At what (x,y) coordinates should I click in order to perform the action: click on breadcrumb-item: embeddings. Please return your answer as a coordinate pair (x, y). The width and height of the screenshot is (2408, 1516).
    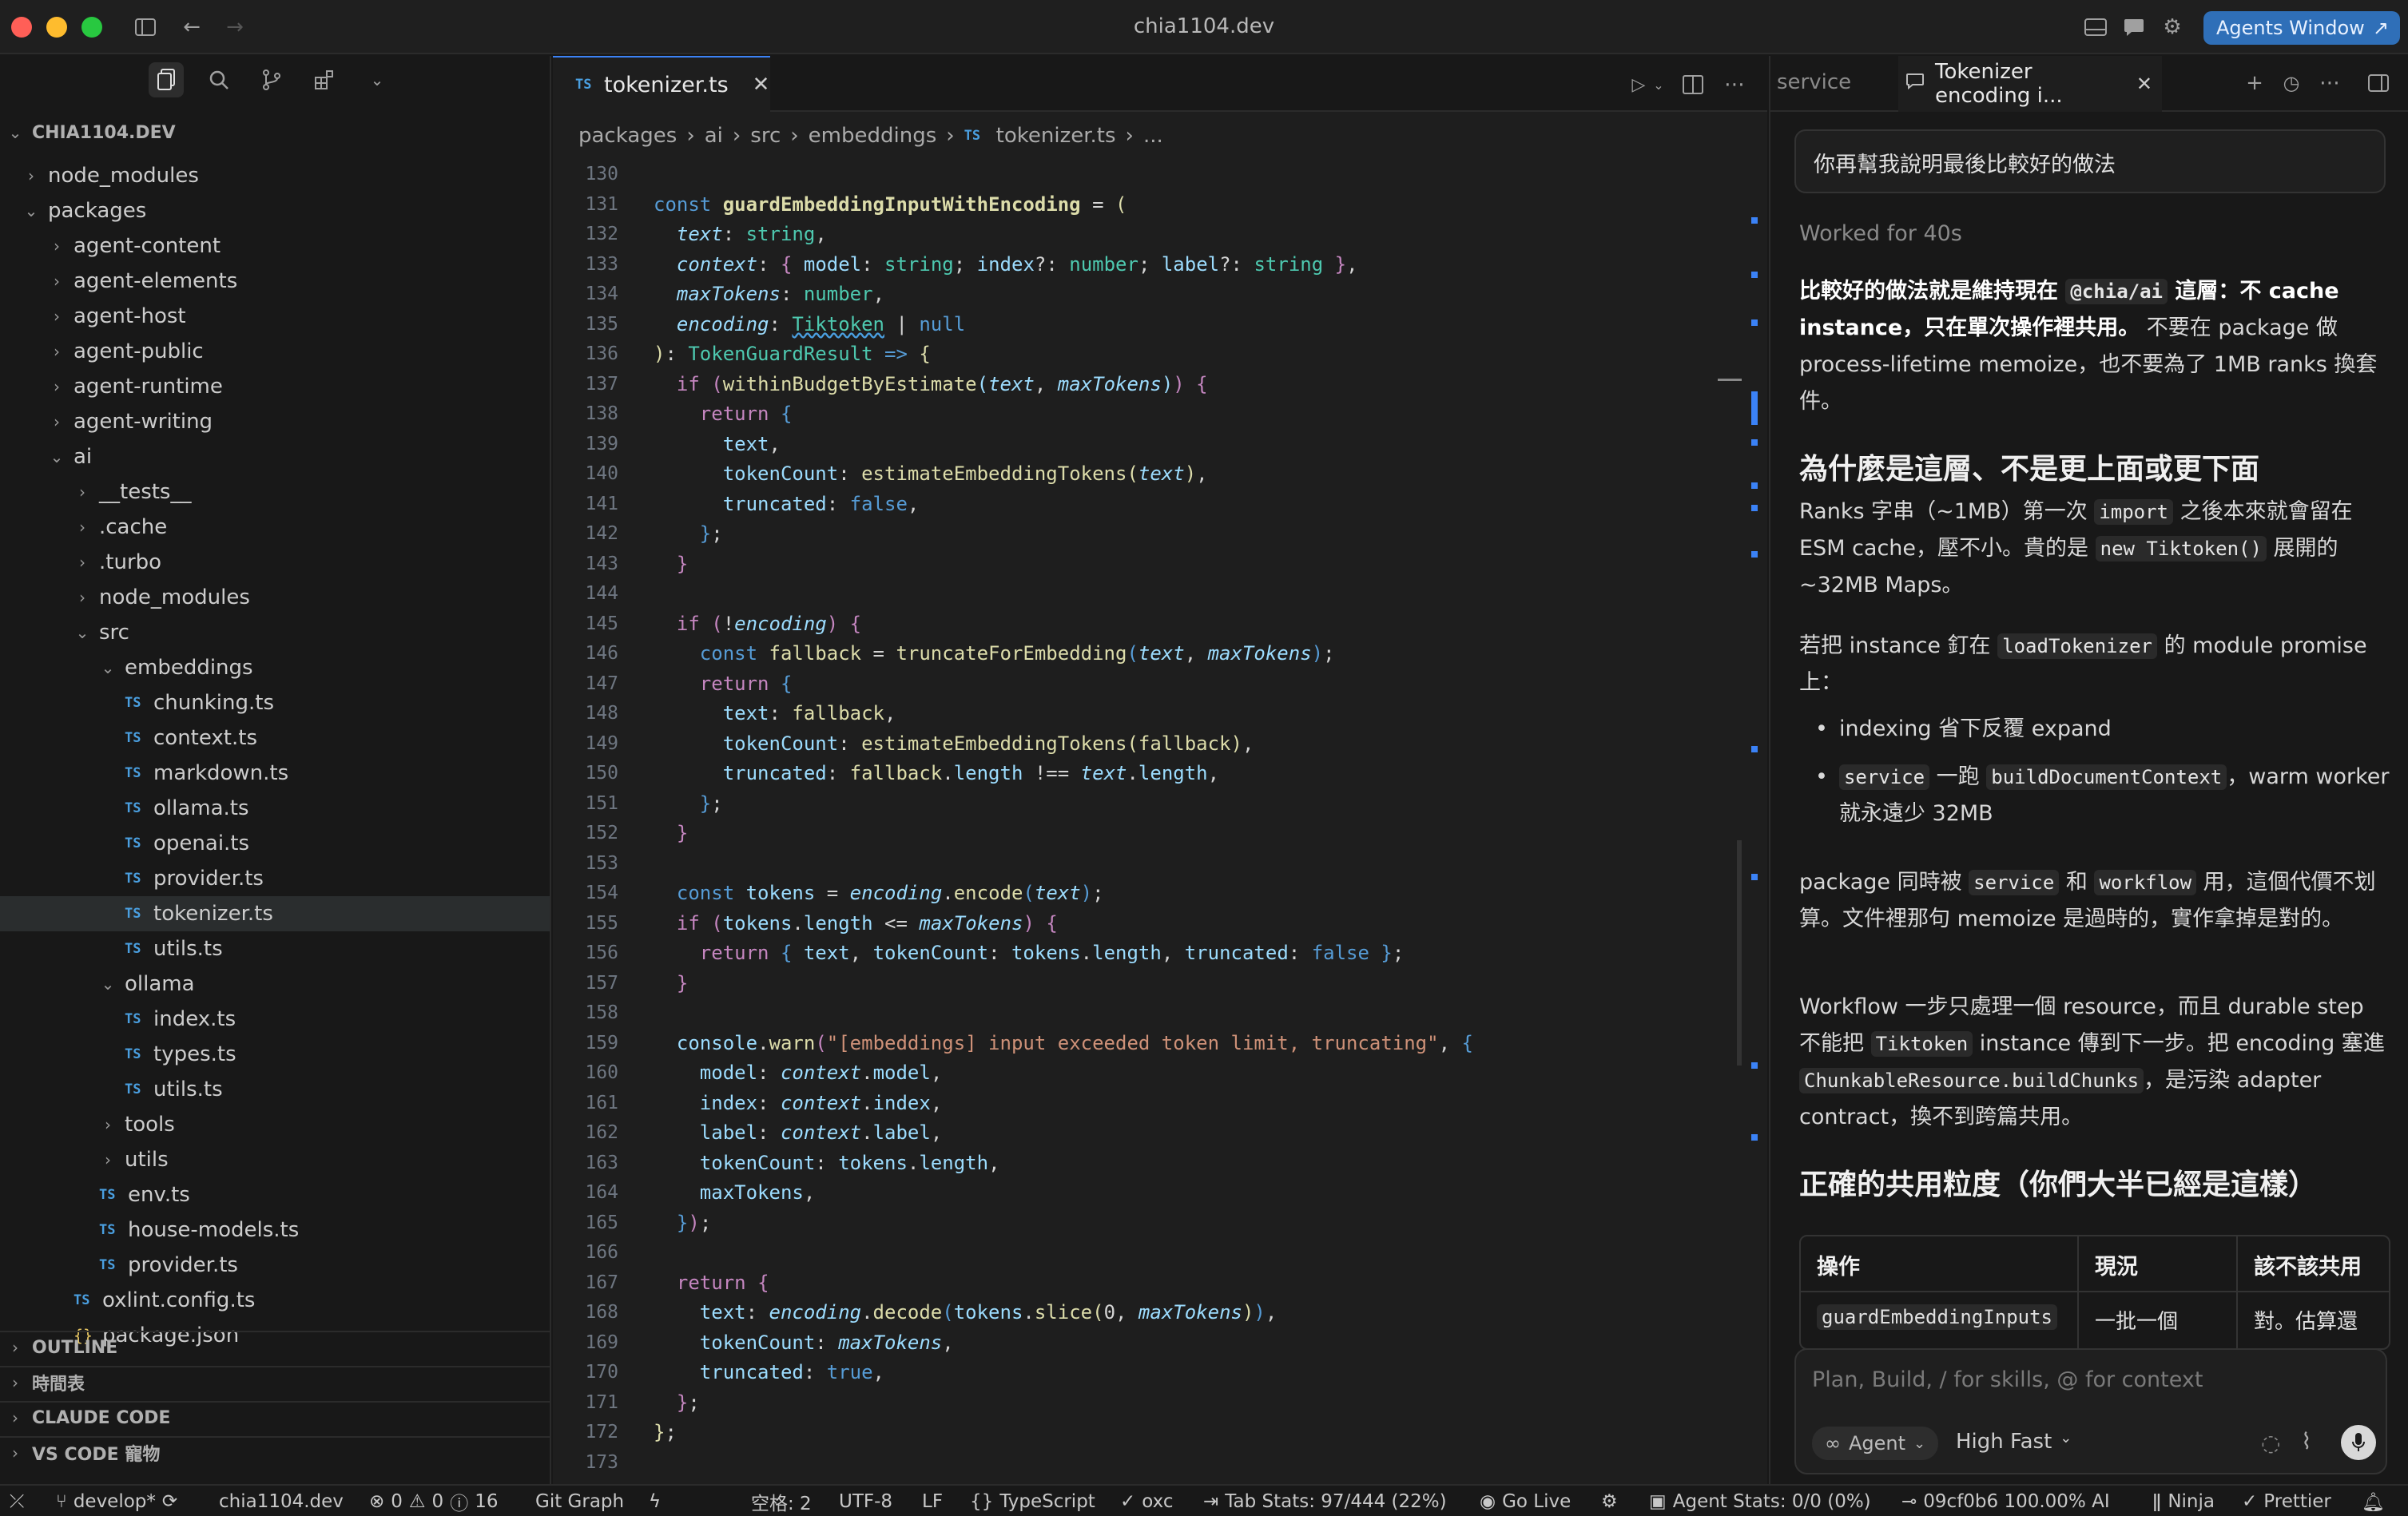
    Looking at the image, I should click on (873, 136).